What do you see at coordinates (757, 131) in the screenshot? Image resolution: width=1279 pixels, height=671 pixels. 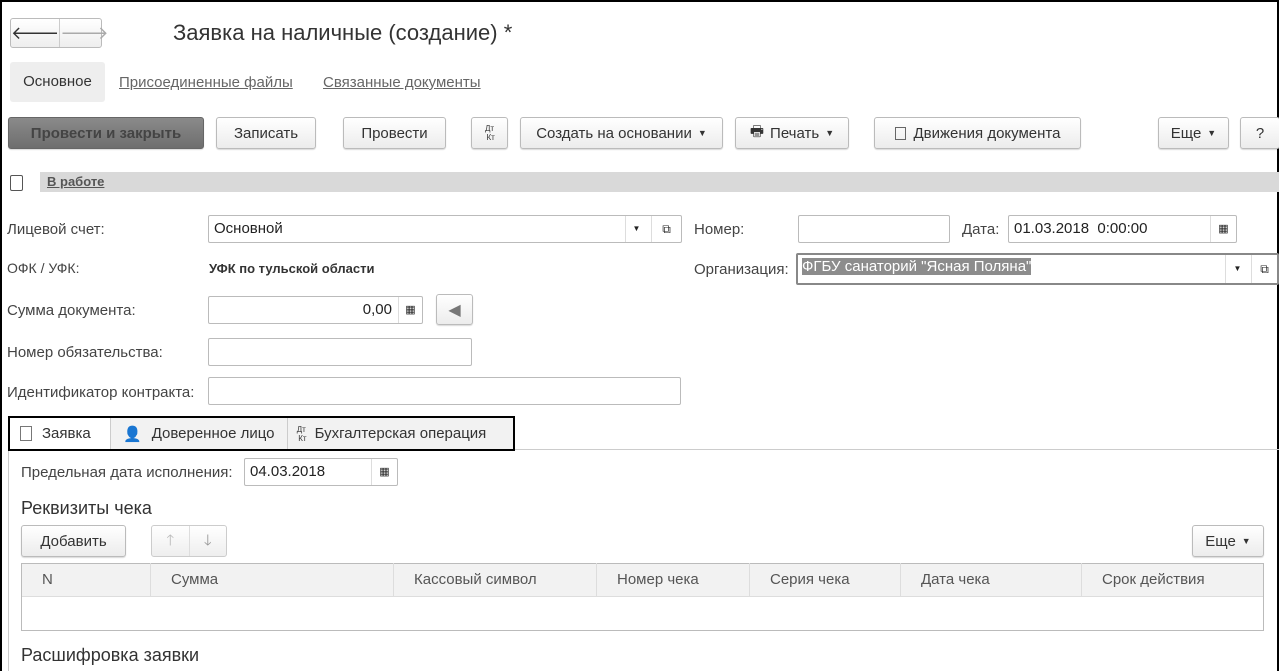 I see `printer-icon: 🖶` at bounding box center [757, 131].